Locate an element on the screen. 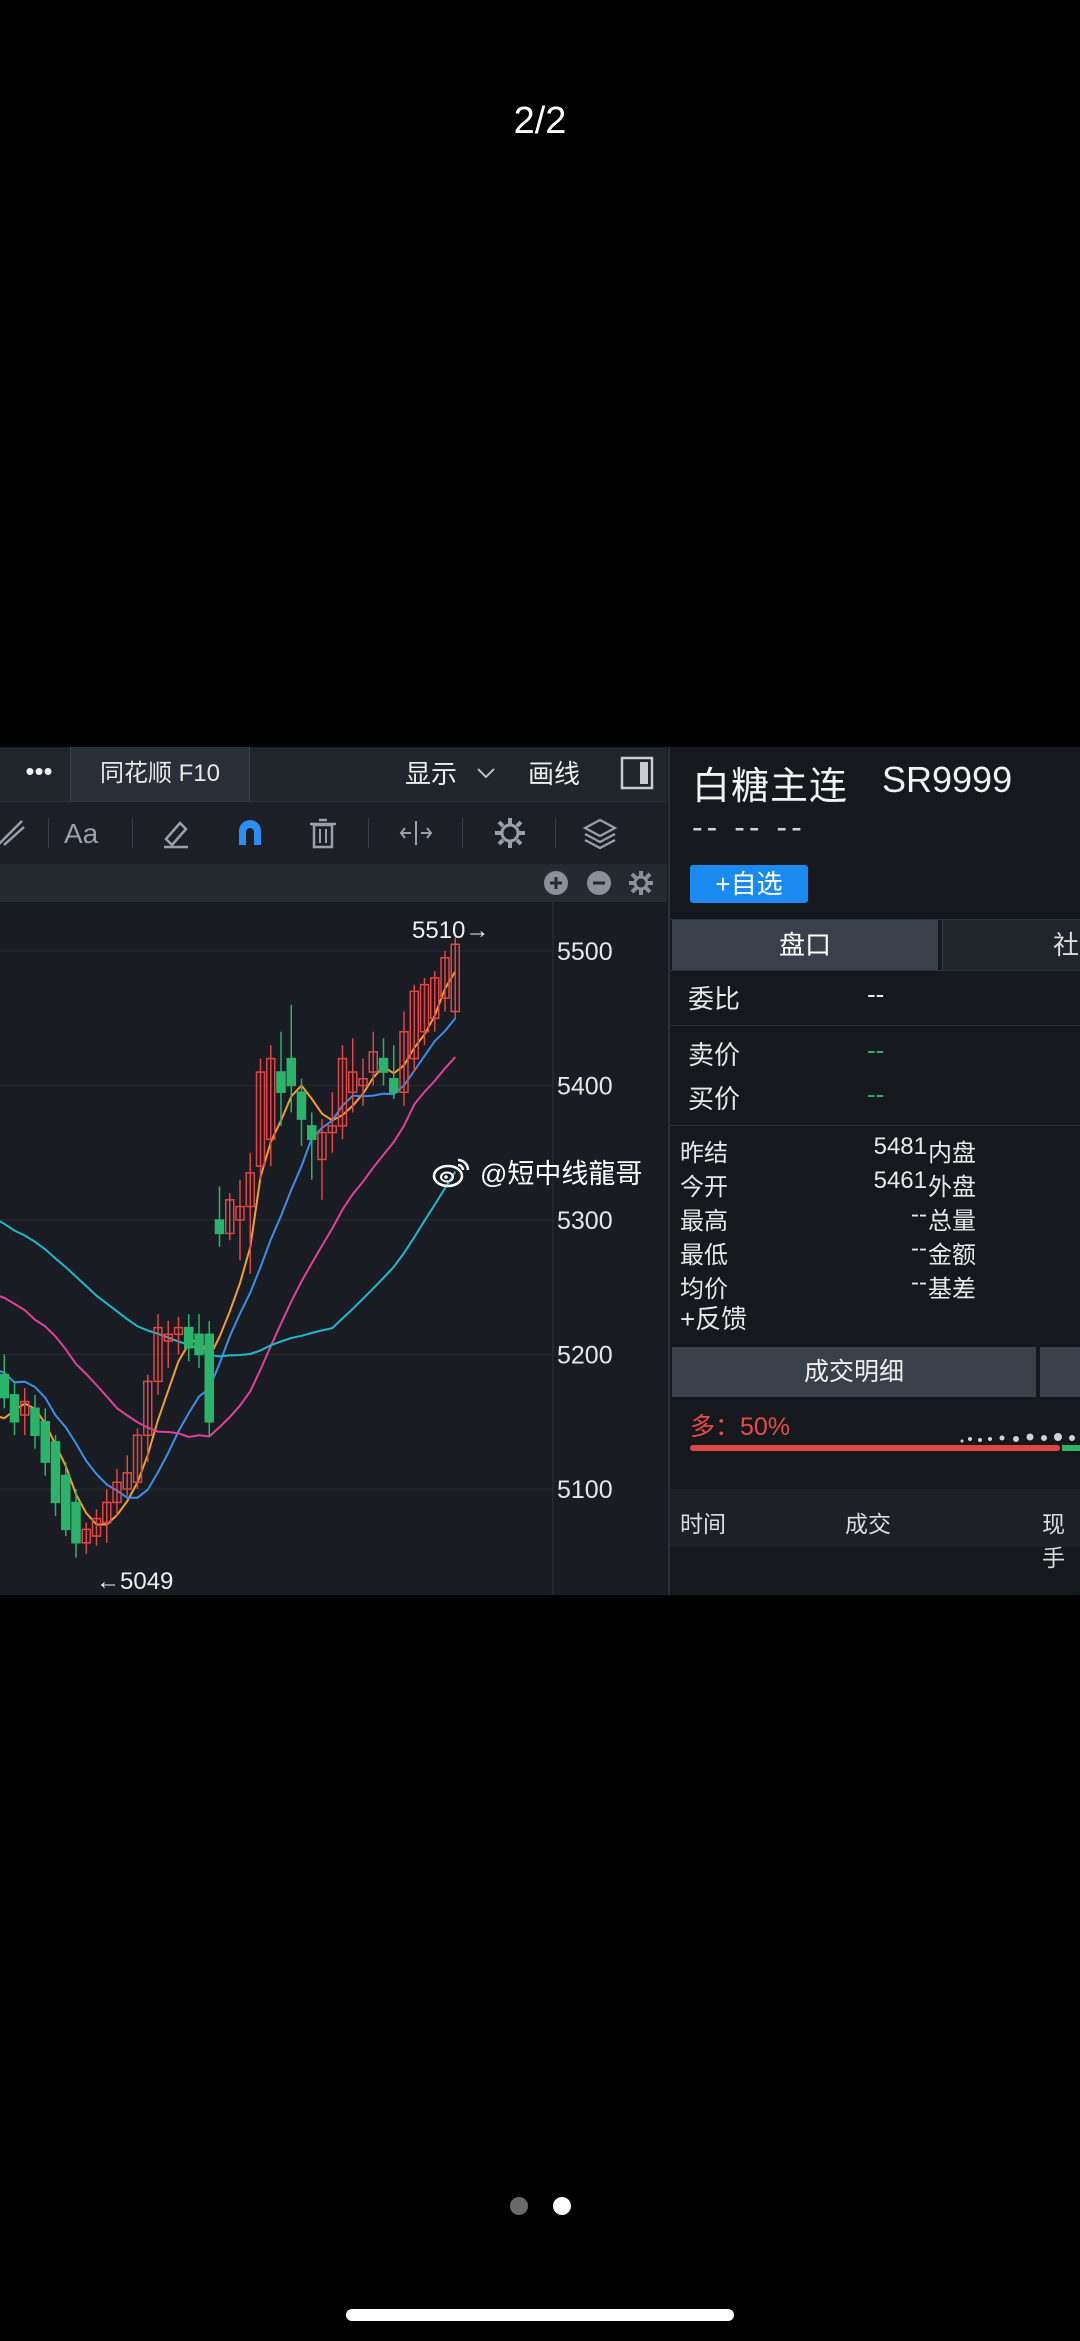 The height and width of the screenshot is (2341, 1080). resize-icon is located at coordinates (416, 833).